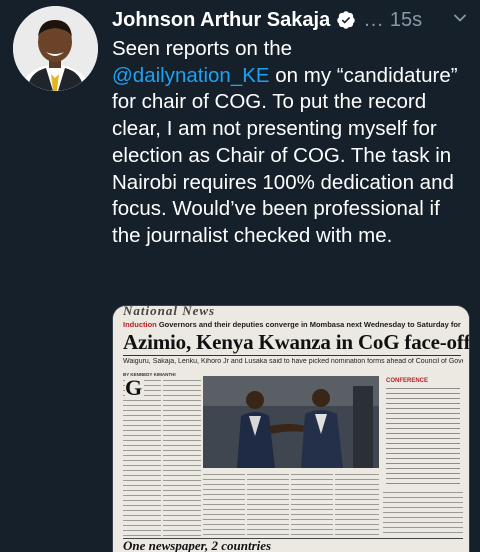 This screenshot has height=552, width=480. Describe the element at coordinates (169, 312) in the screenshot. I see `newspaper-section: National News` at that location.